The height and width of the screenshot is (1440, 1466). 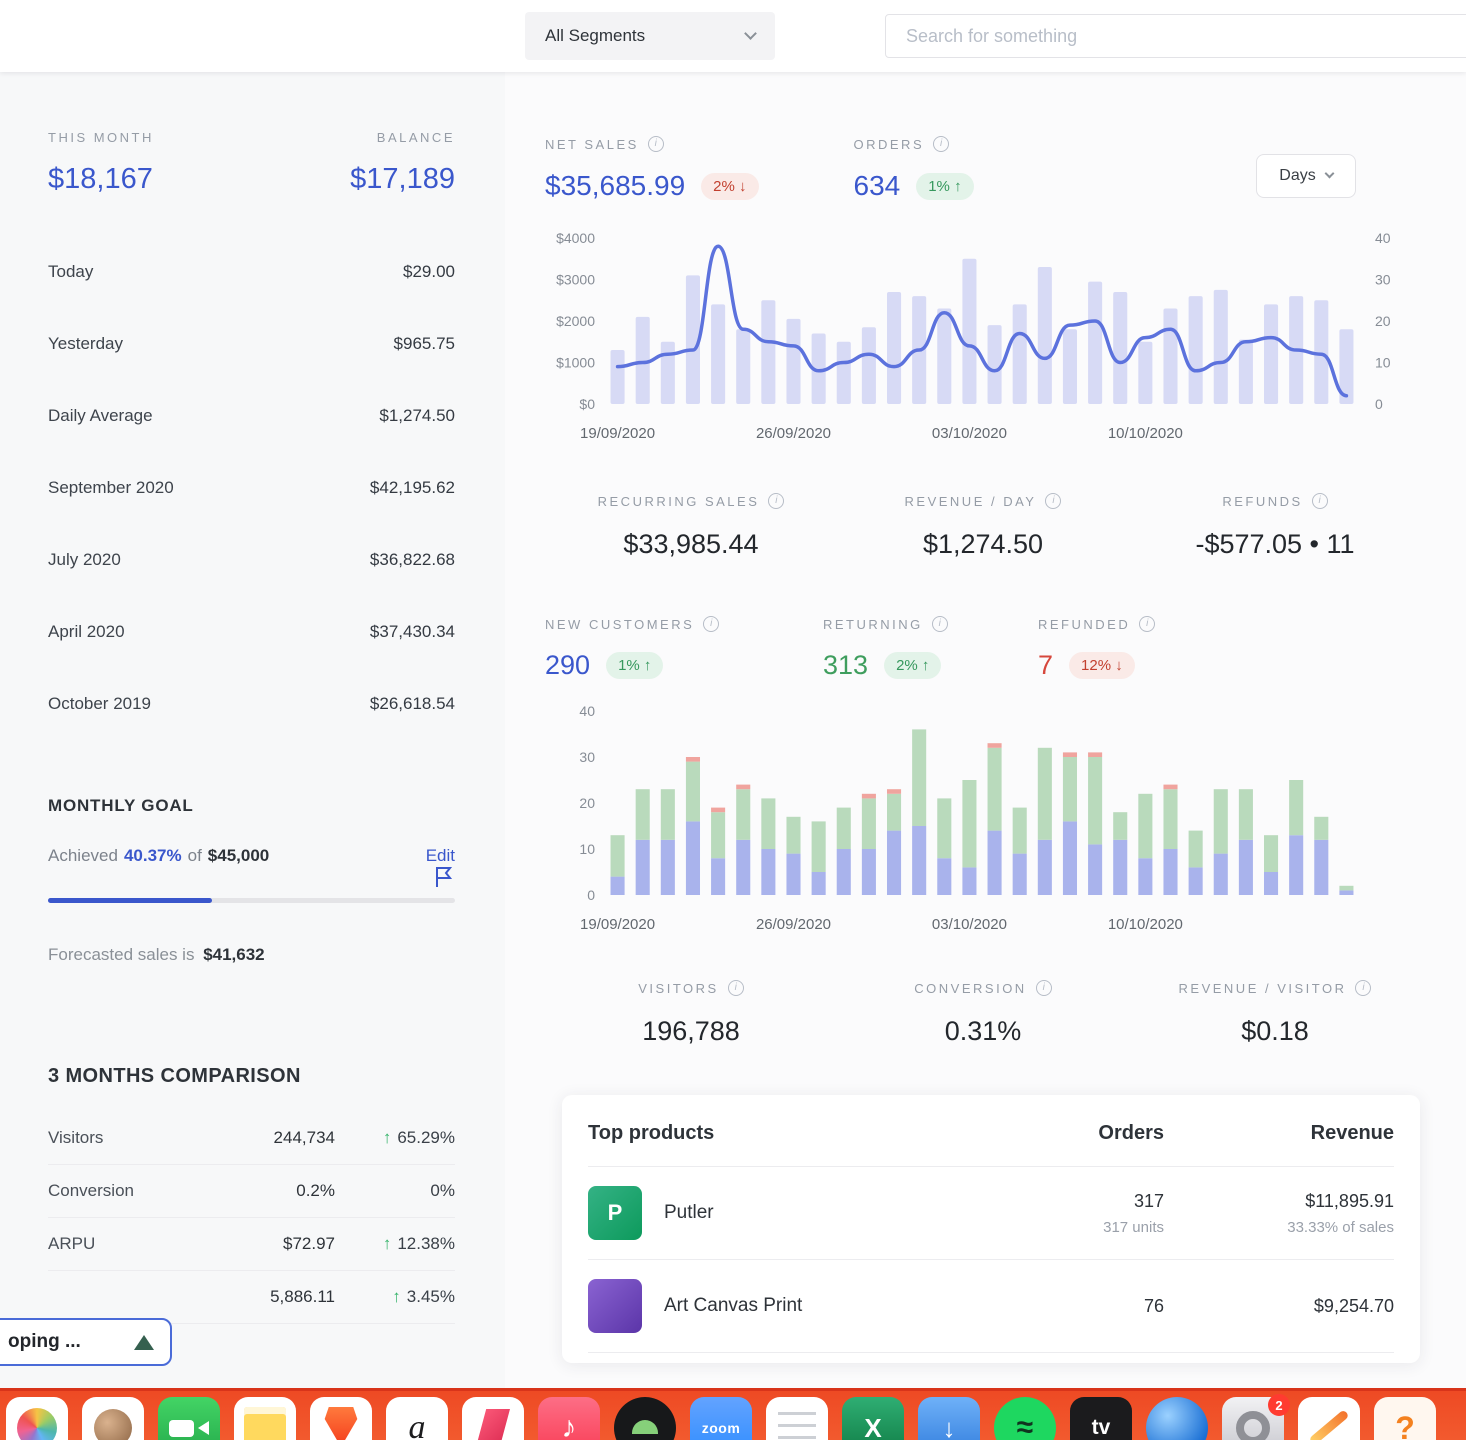 What do you see at coordinates (877, 185) in the screenshot?
I see `orders-value: 634` at bounding box center [877, 185].